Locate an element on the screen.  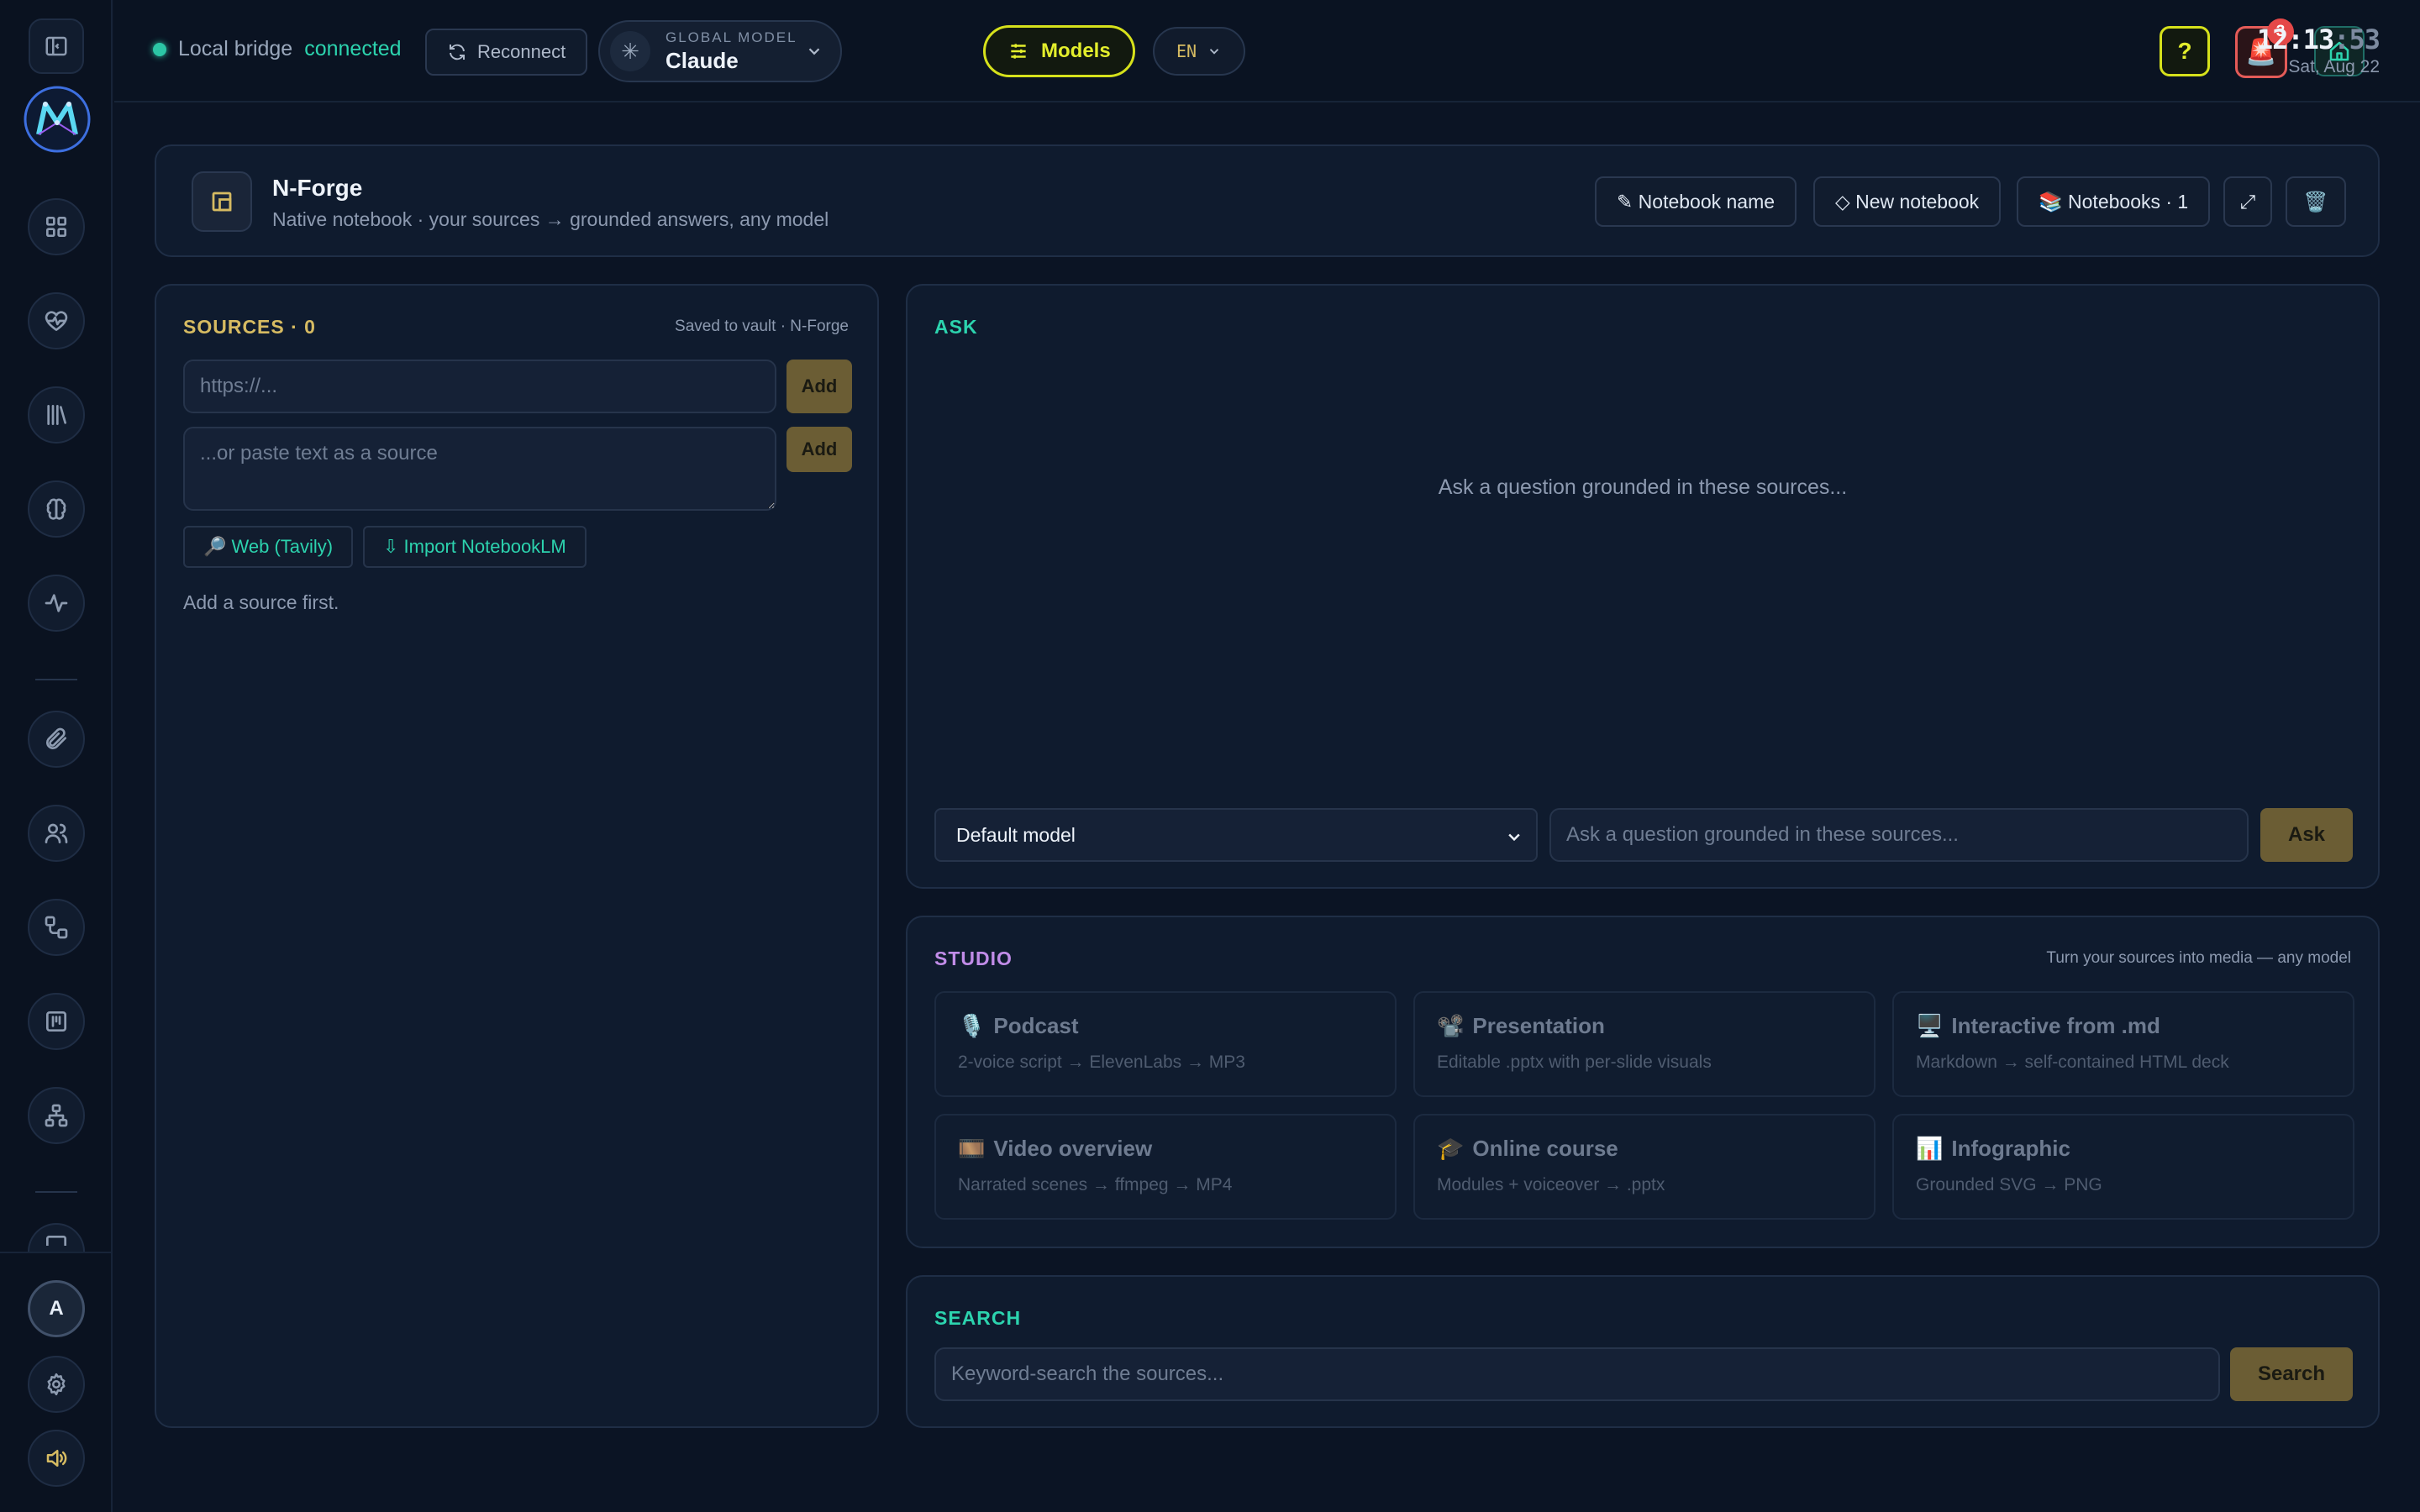
sidebar-item-attachments is located at coordinates (56, 739).